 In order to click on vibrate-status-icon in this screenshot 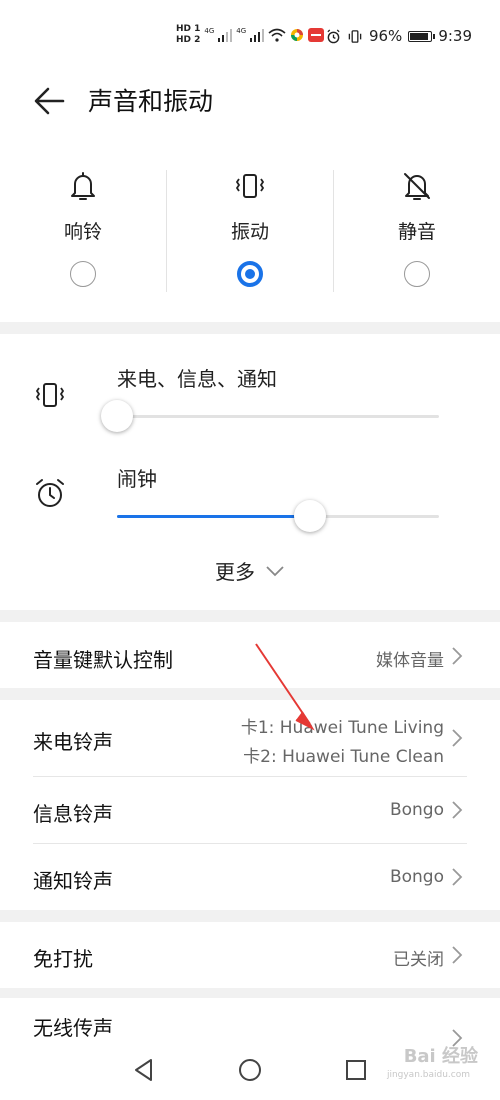, I will do `click(355, 36)`.